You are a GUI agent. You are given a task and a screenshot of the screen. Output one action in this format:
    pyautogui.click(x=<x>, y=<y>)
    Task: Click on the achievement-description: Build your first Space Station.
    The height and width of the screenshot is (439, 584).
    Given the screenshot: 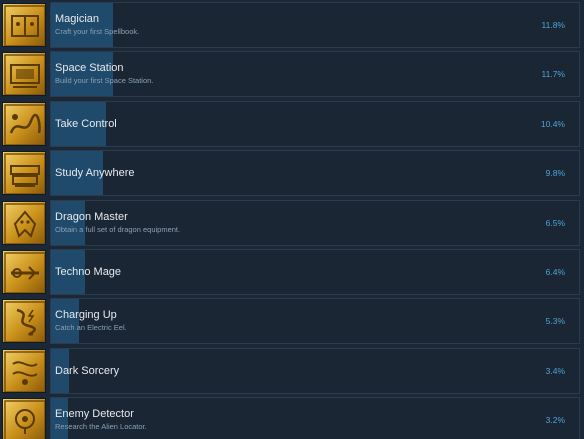 What is the action you would take?
    pyautogui.click(x=104, y=81)
    